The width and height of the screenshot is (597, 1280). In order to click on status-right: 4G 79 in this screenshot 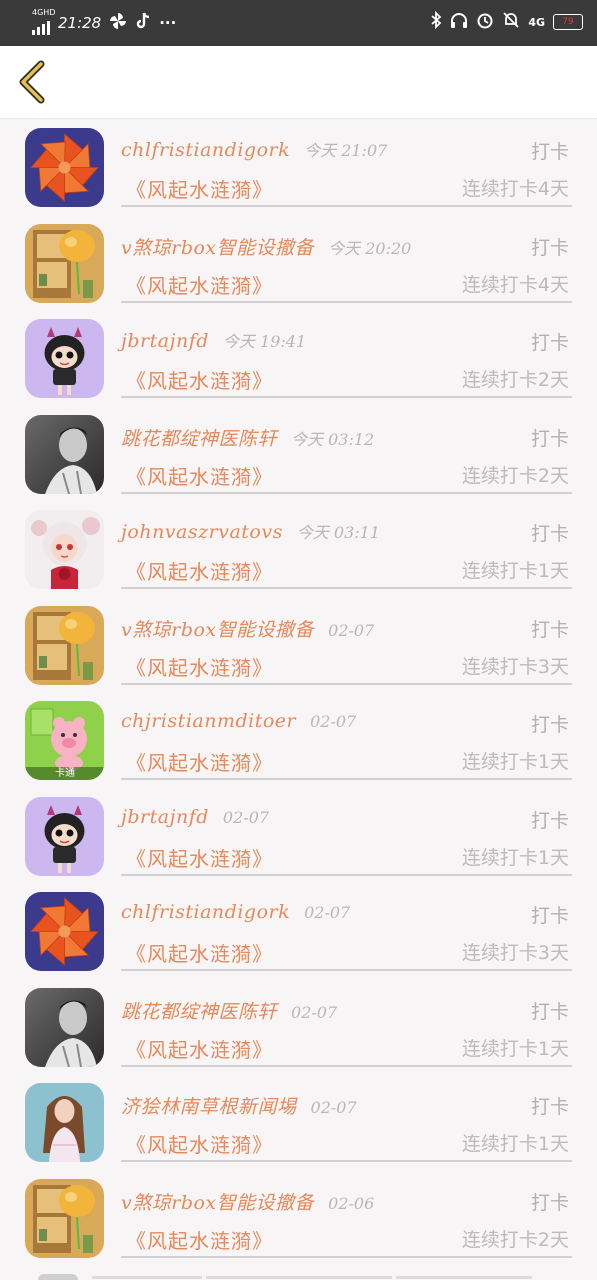, I will do `click(506, 21)`.